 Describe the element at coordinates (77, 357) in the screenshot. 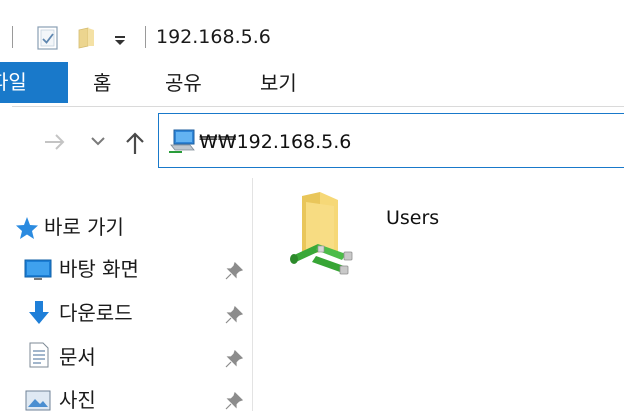

I see `sidebar-item-label: 문서` at that location.